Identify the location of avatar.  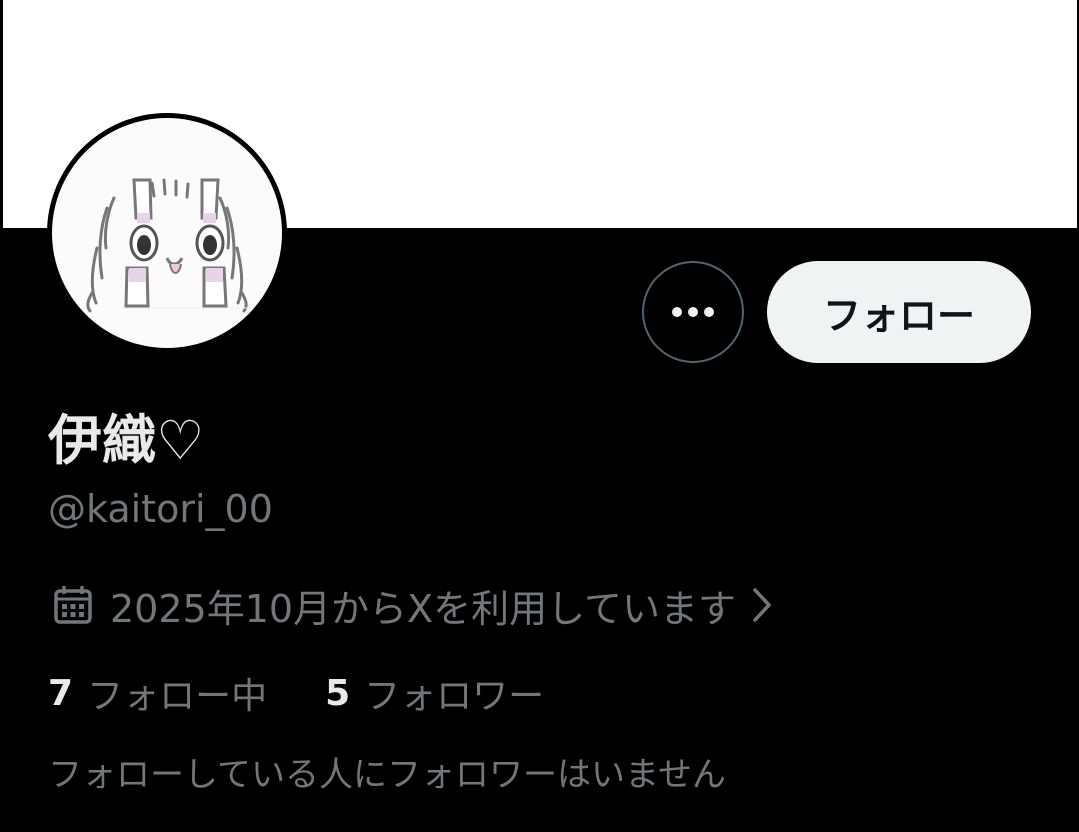
(167, 233).